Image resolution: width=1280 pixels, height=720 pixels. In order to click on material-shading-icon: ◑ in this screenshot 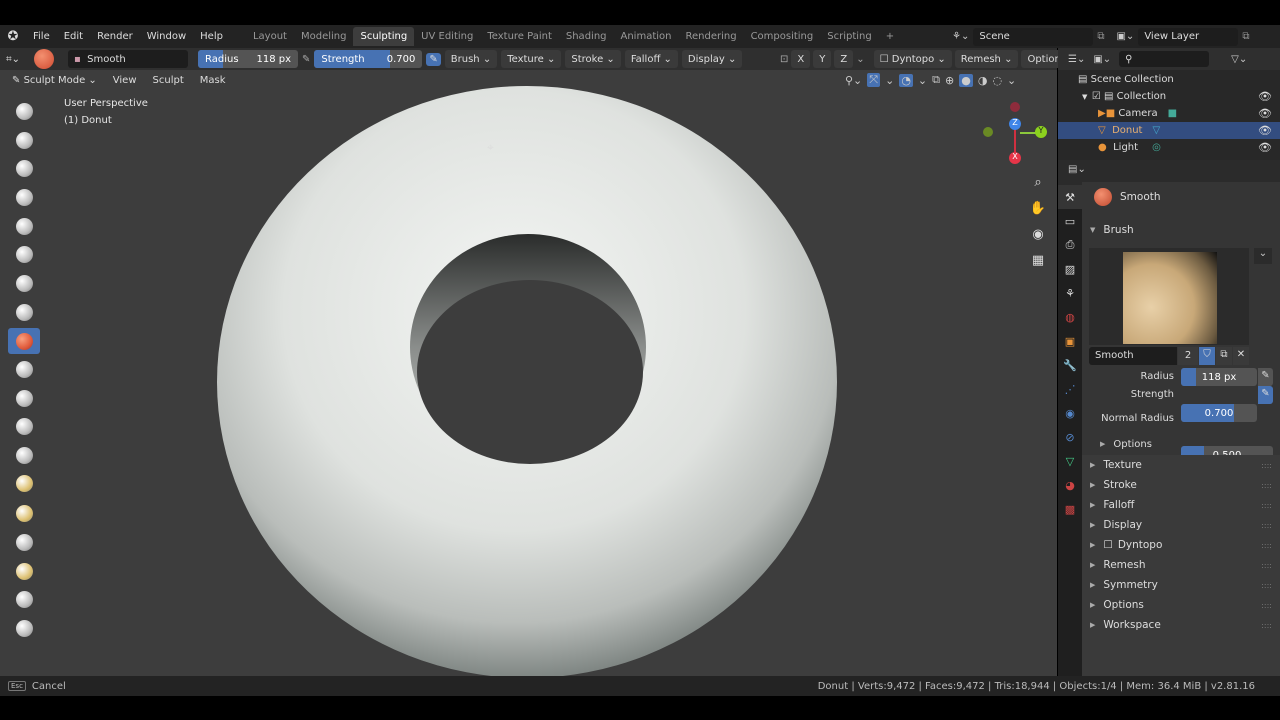, I will do `click(983, 80)`.